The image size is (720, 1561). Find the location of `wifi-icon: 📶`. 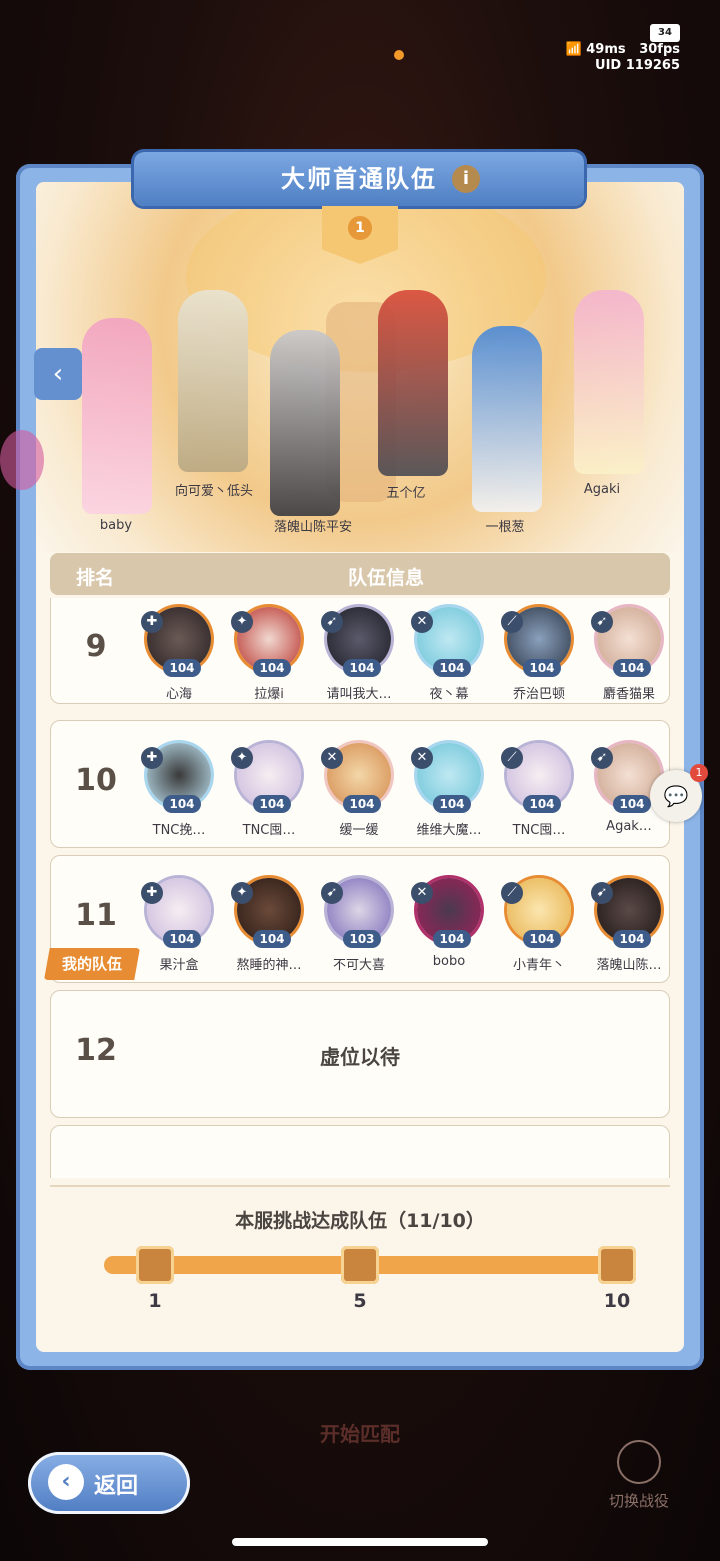

wifi-icon: 📶 is located at coordinates (573, 49).